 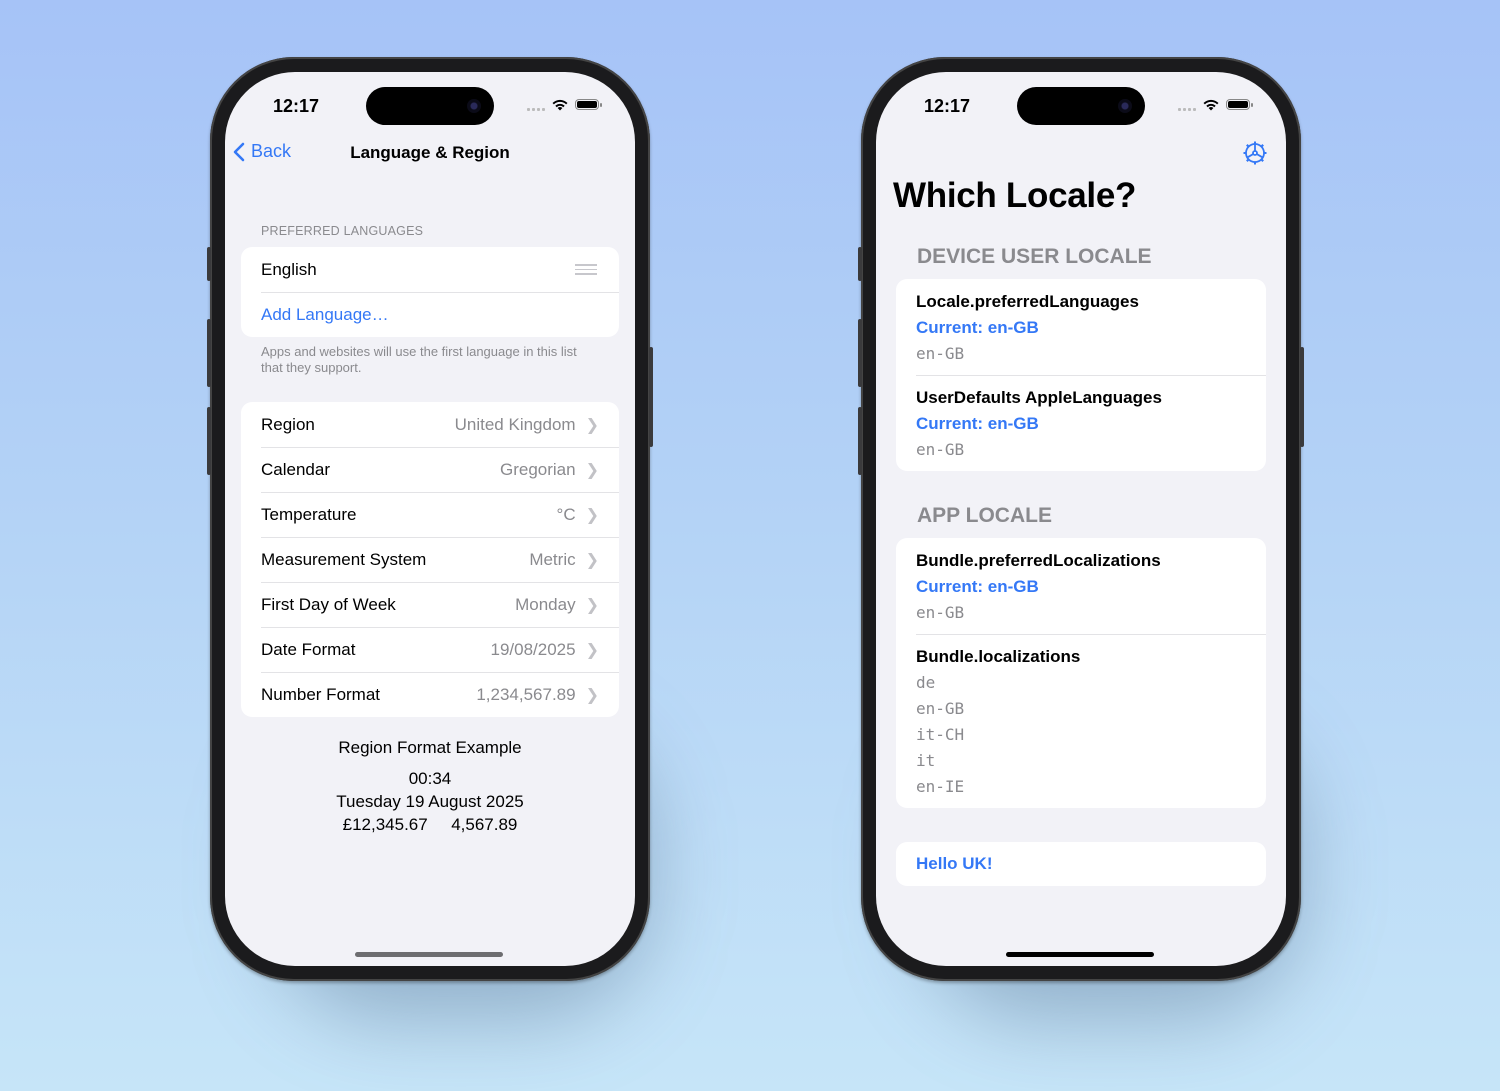 What do you see at coordinates (430, 469) in the screenshot?
I see `settings-row-calendar: Calendar Gregorian ❯` at bounding box center [430, 469].